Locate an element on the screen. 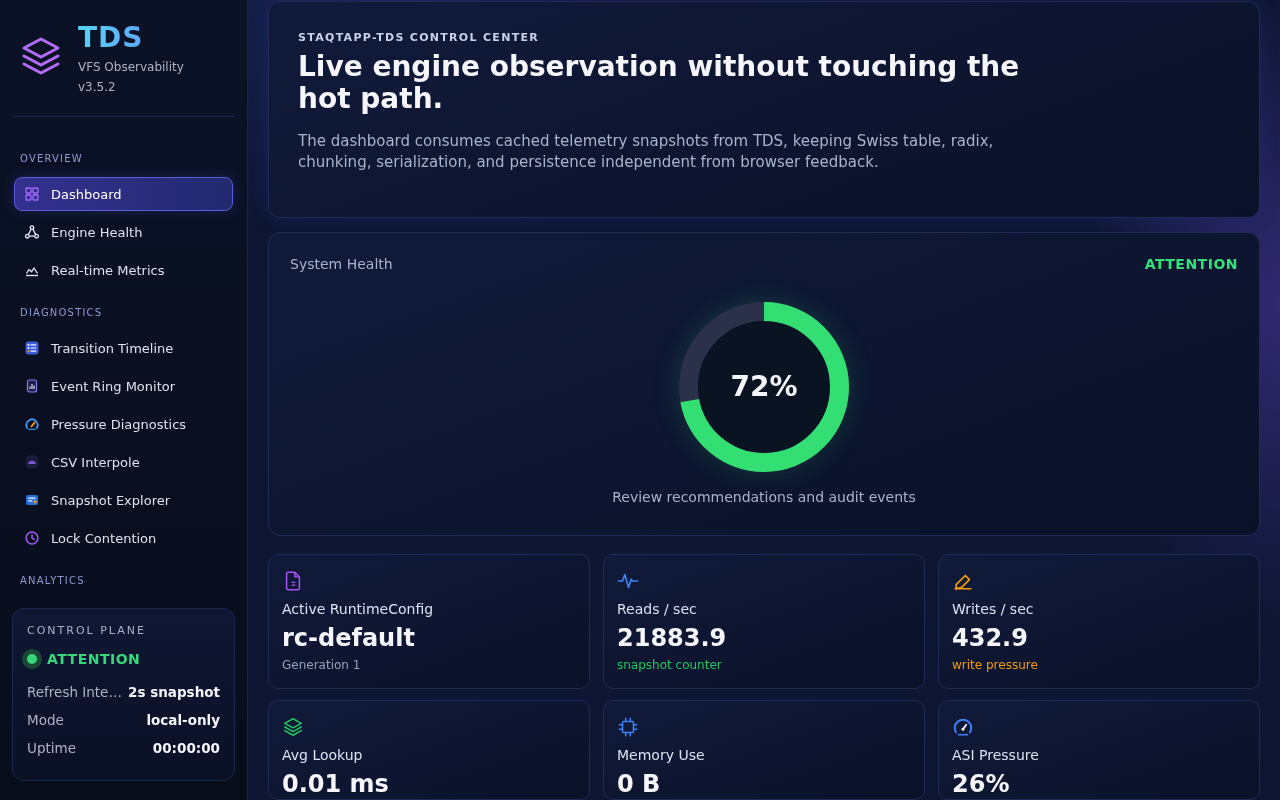  bar-chart-icon is located at coordinates (32, 386).